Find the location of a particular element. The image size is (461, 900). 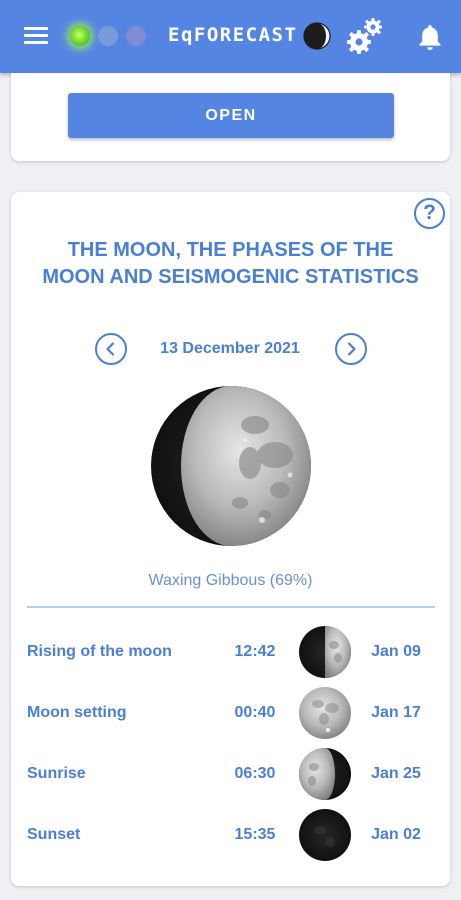

row-date: Jan 25 is located at coordinates (396, 773).